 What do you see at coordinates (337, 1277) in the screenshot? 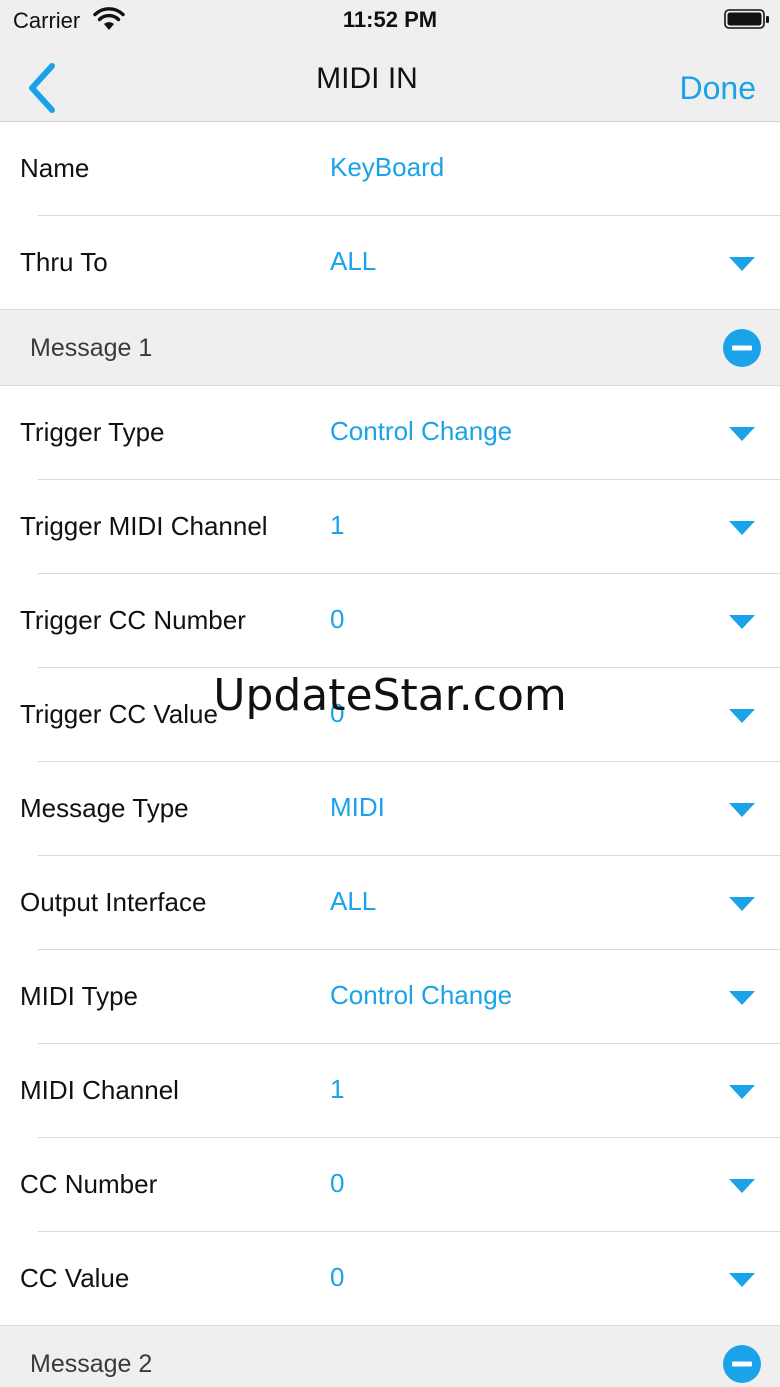
I see `cc-value-value: 0` at bounding box center [337, 1277].